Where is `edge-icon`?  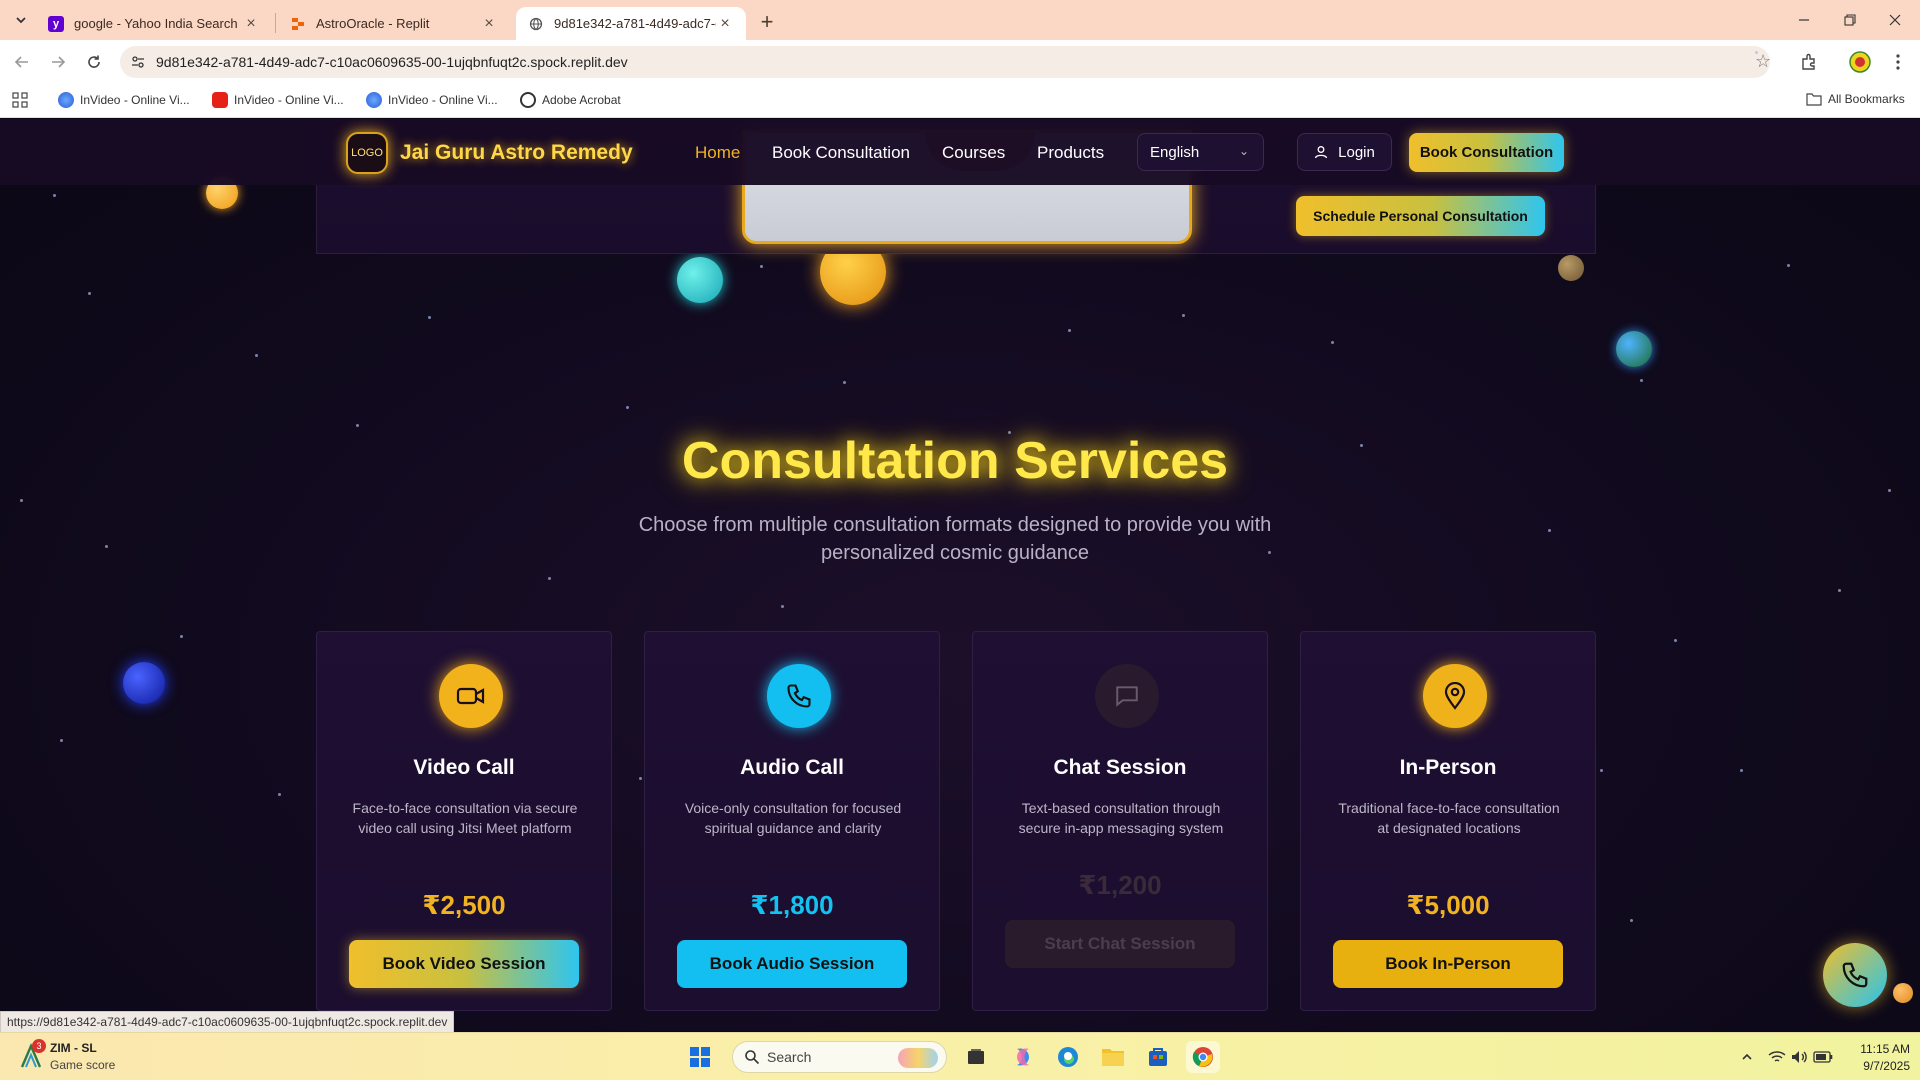 edge-icon is located at coordinates (1068, 1057).